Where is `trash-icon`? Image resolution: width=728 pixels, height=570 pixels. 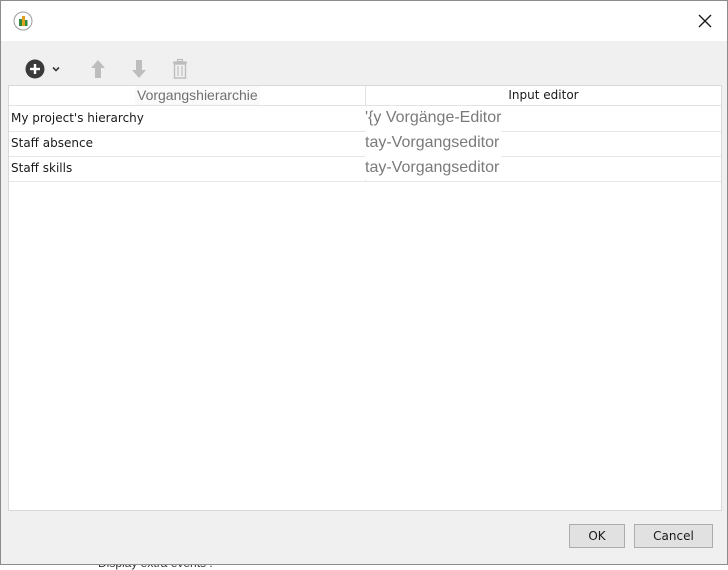 trash-icon is located at coordinates (180, 68).